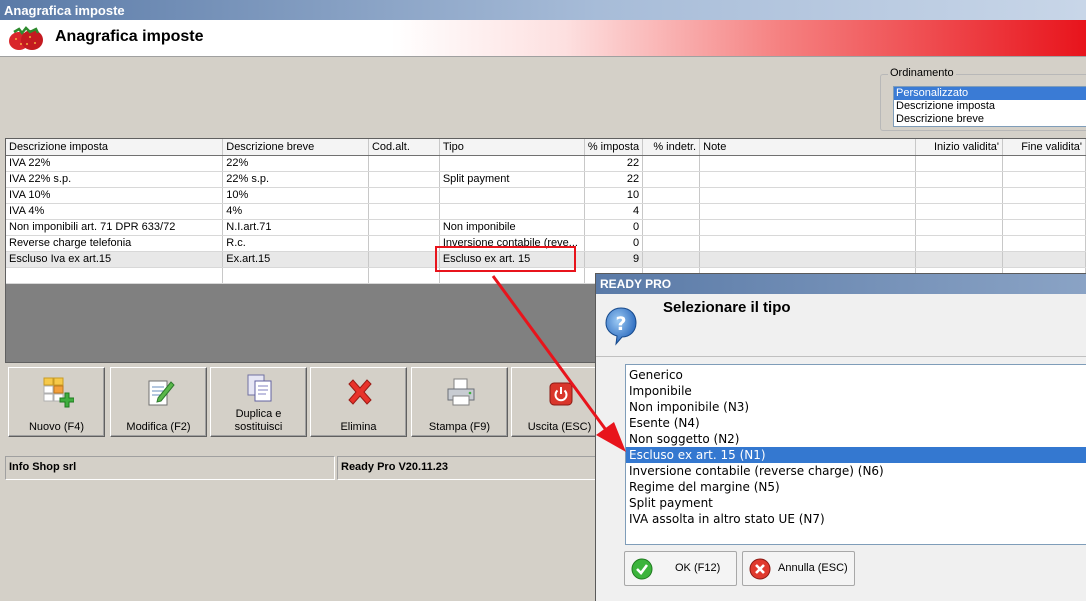 The image size is (1086, 601). Describe the element at coordinates (161, 393) in the screenshot. I see `edit-document-icon` at that location.